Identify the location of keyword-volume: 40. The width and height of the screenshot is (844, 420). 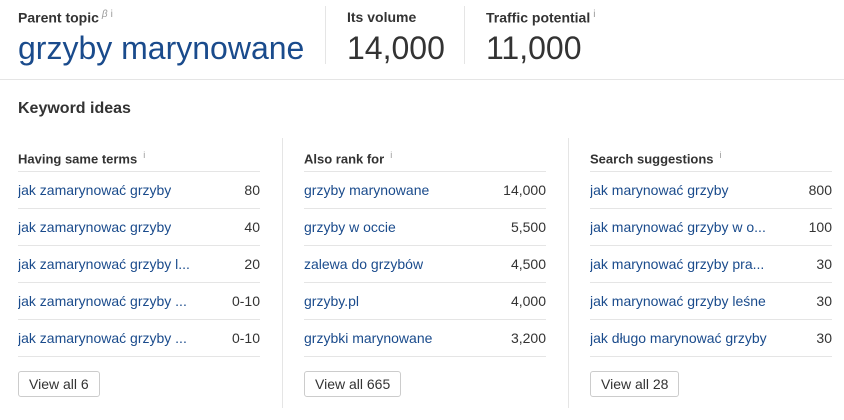
(252, 227).